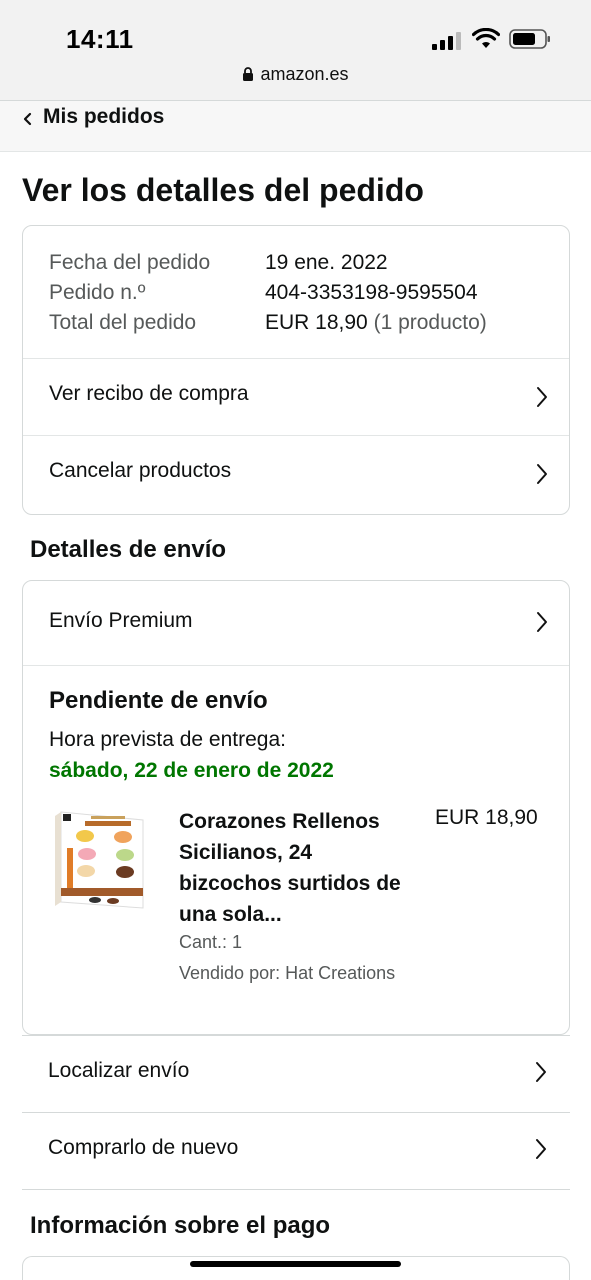 The image size is (591, 1280). Describe the element at coordinates (167, 739) in the screenshot. I see `delivery-eta-label: Hora prevista de entrega:` at that location.